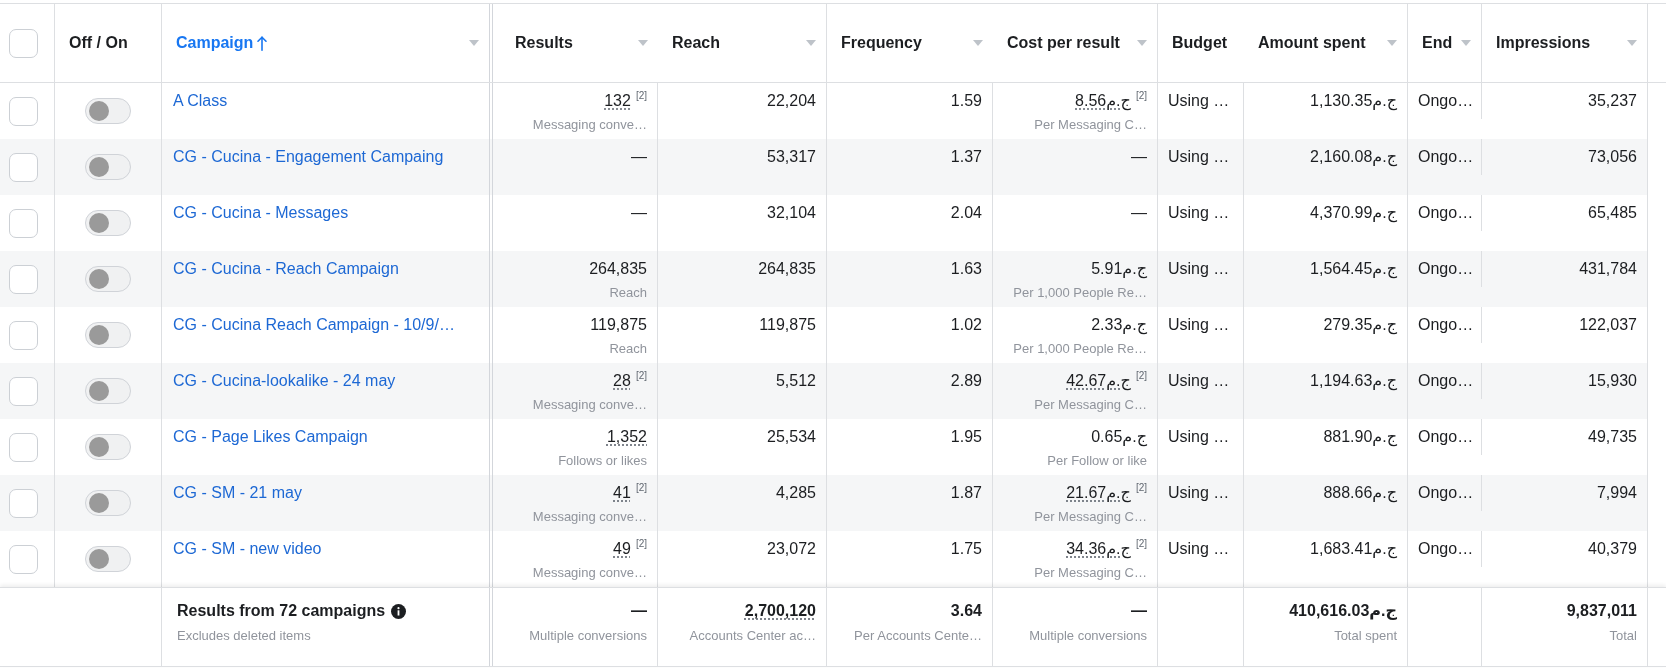 This screenshot has width=1666, height=670. What do you see at coordinates (966, 212) in the screenshot?
I see `frequency-value: 2.04` at bounding box center [966, 212].